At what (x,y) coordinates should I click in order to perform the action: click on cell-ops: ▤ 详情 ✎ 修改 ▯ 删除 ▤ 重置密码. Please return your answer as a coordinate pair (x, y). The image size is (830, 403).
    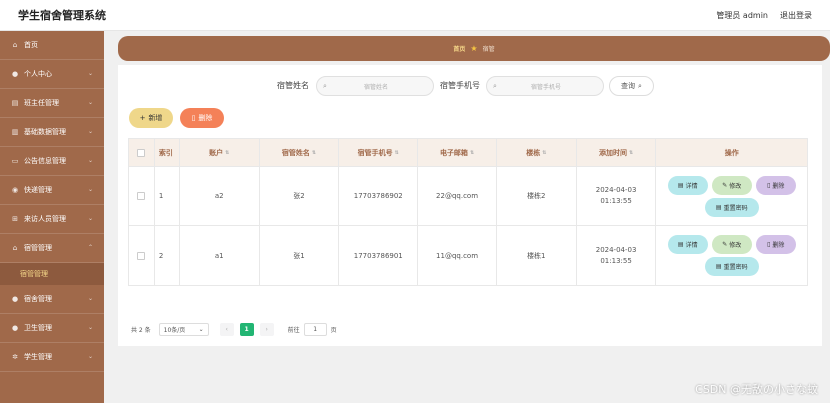
    Looking at the image, I should click on (731, 196).